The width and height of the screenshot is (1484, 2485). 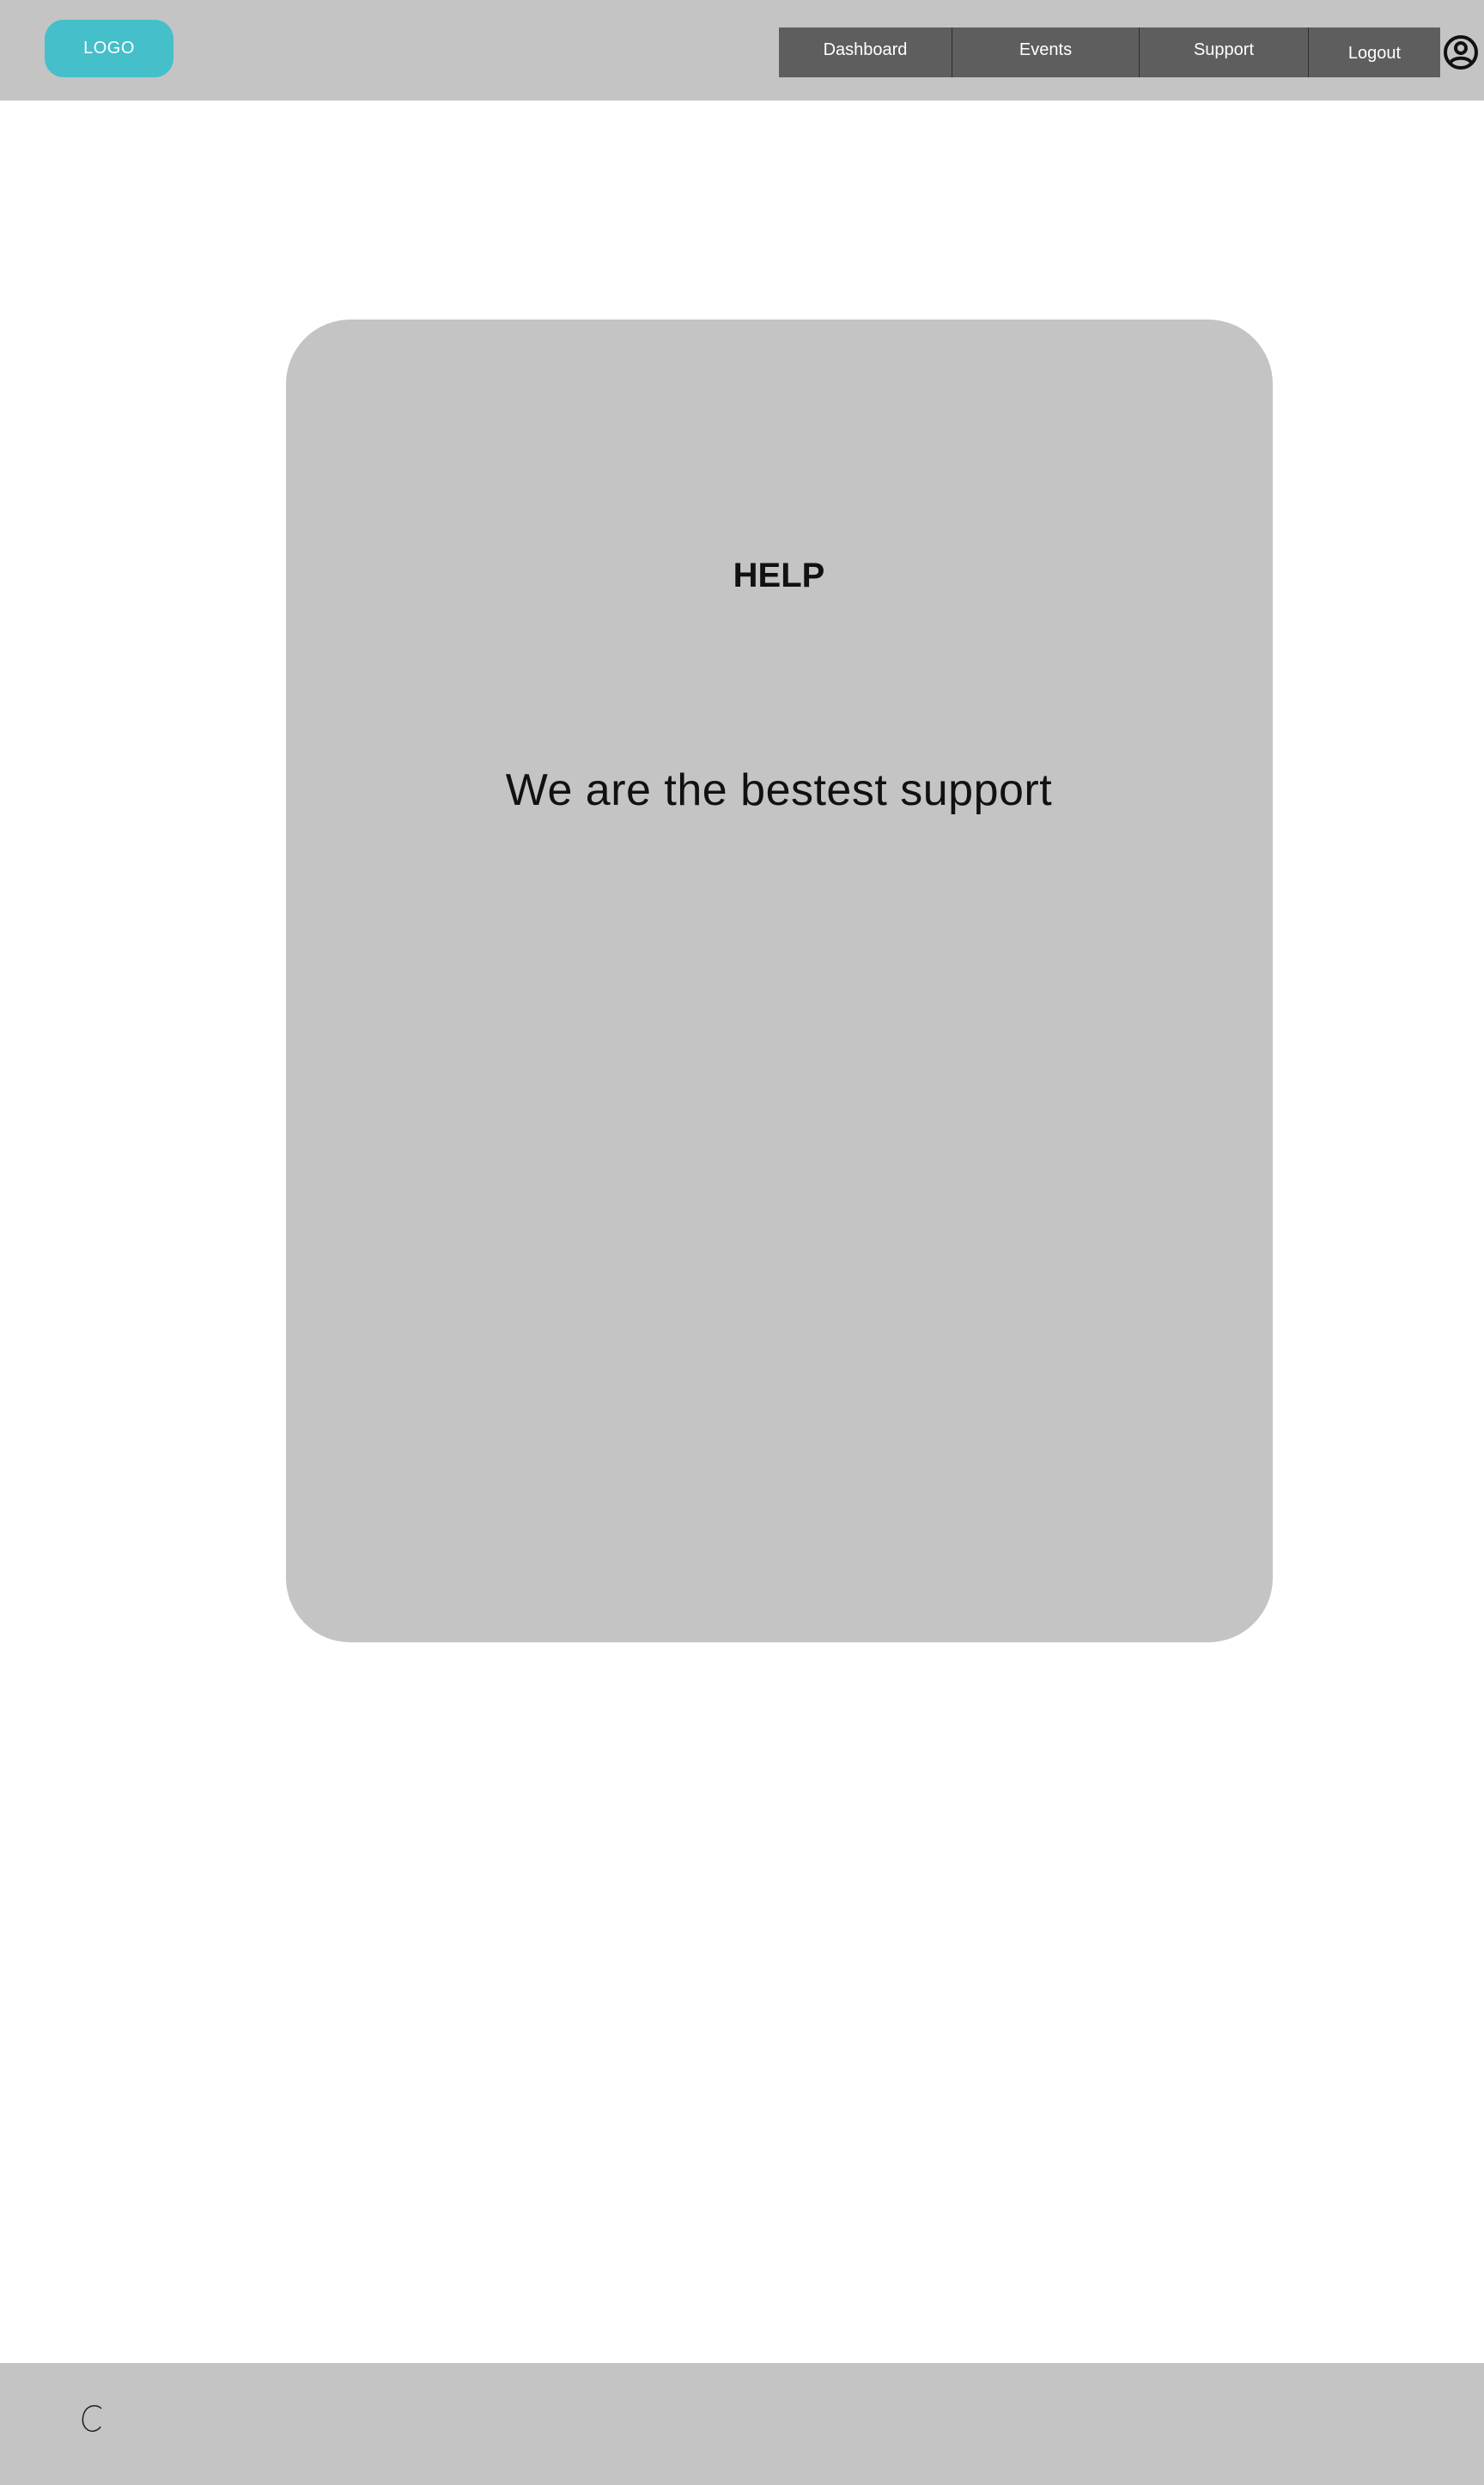 What do you see at coordinates (742, 50) in the screenshot?
I see `header: LOGO Dashboard Events Support Logout` at bounding box center [742, 50].